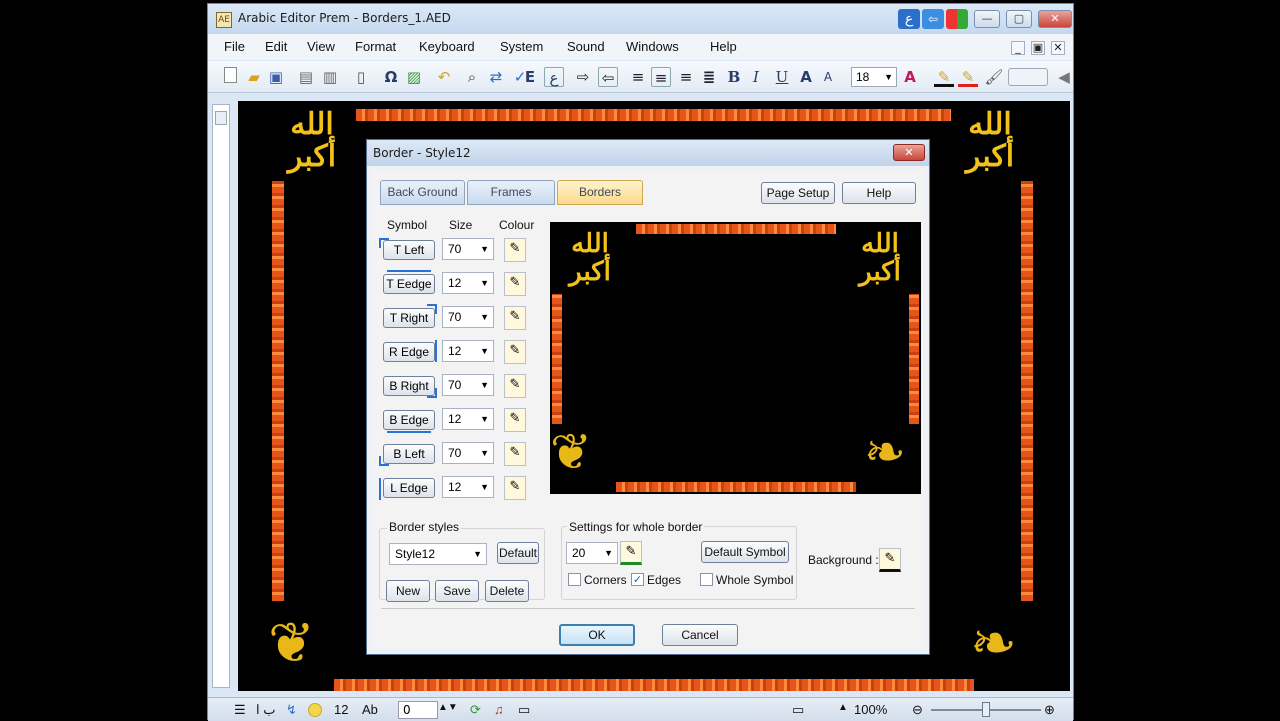  I want to click on highlight-pencil-icon: ✎, so click(968, 77).